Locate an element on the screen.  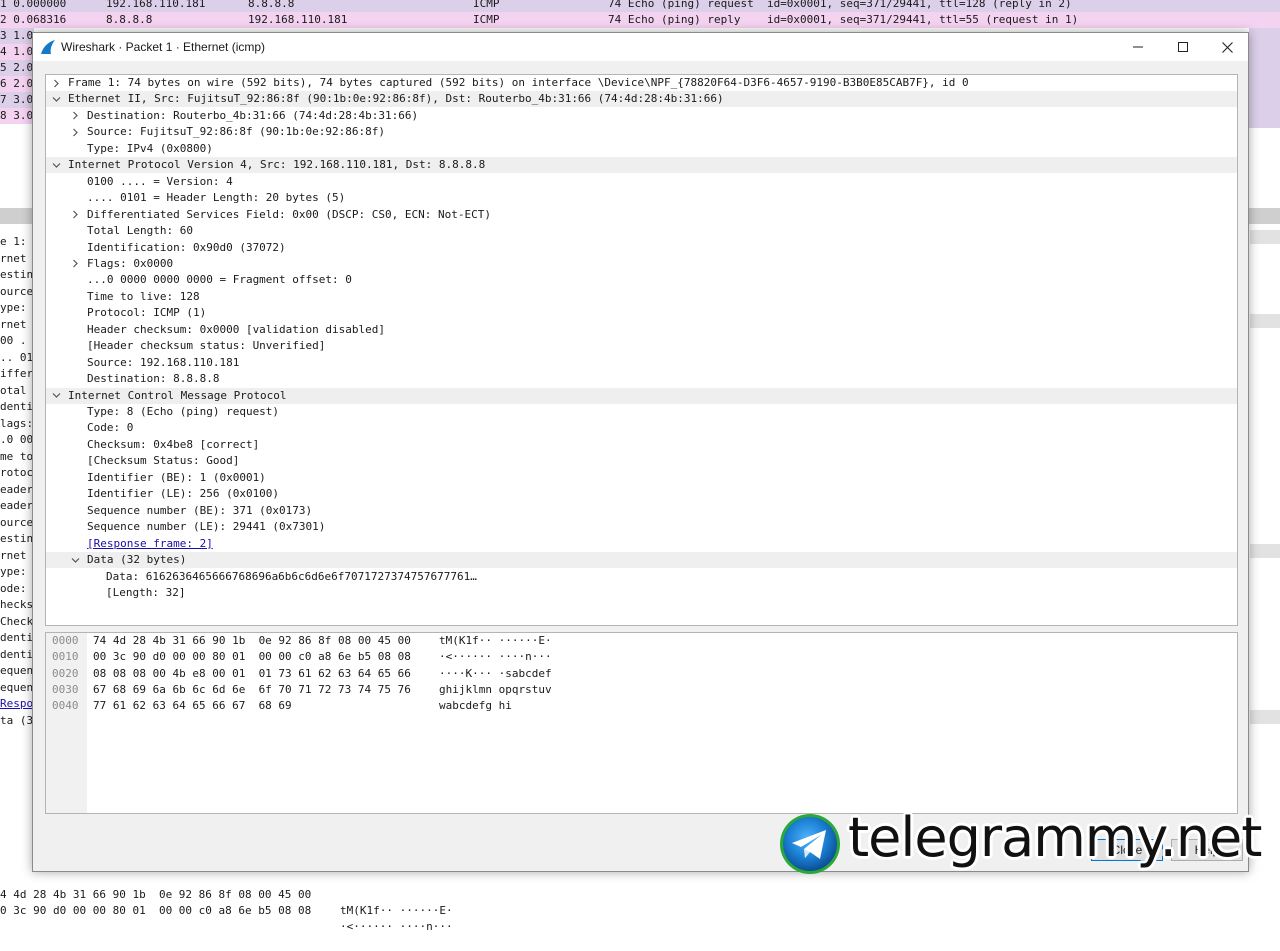
tree-row: Source: 192.168.110.181 is located at coordinates (641, 363).